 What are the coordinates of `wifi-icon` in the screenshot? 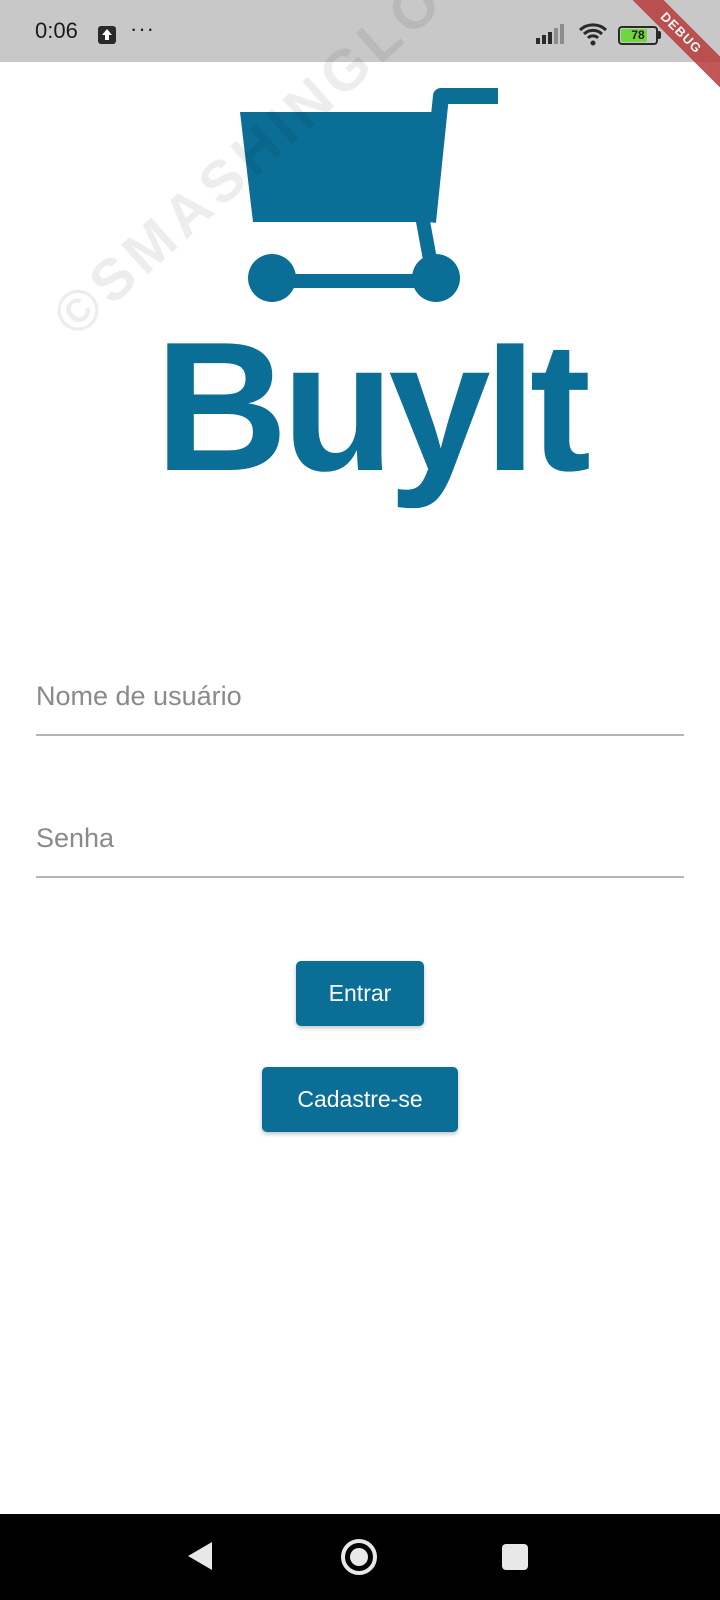 It's located at (593, 36).